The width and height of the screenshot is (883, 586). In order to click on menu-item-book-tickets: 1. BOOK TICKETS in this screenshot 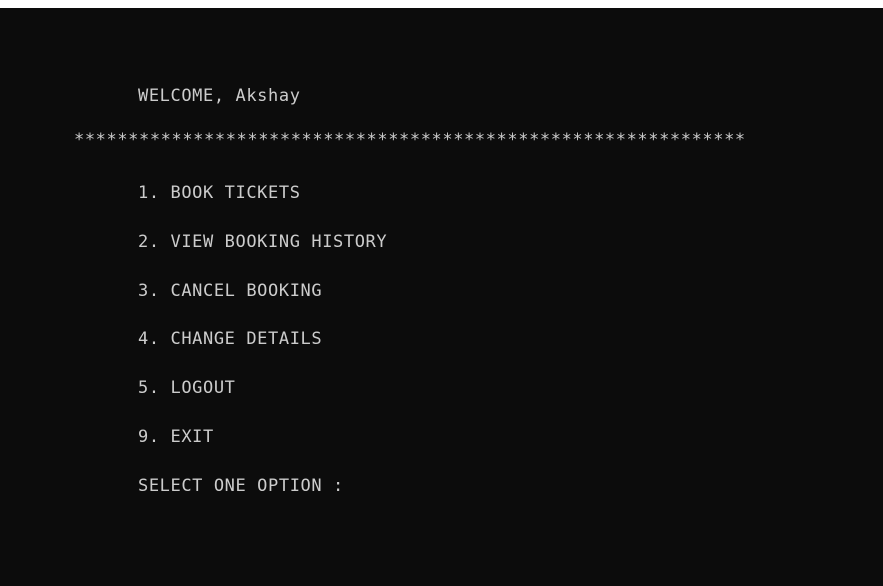, I will do `click(219, 193)`.